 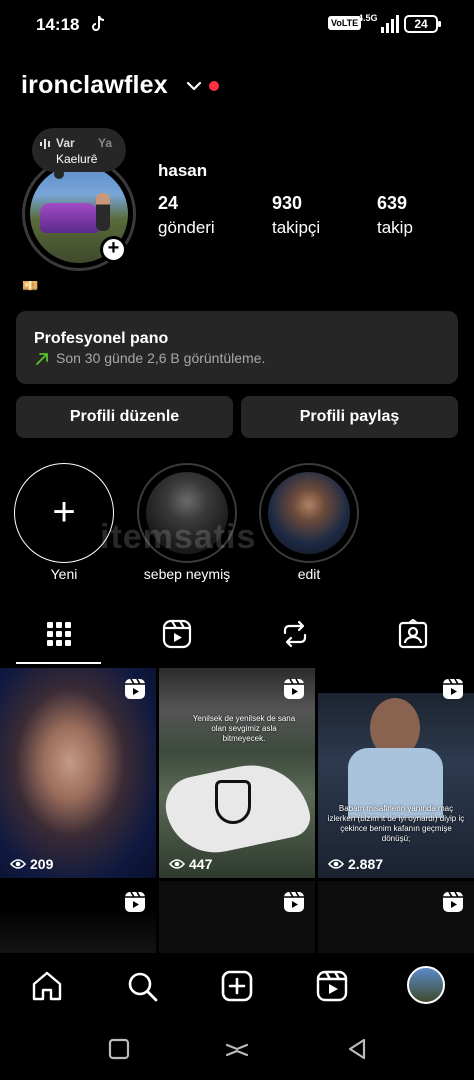 What do you see at coordinates (42, 864) in the screenshot?
I see `view-count: 209` at bounding box center [42, 864].